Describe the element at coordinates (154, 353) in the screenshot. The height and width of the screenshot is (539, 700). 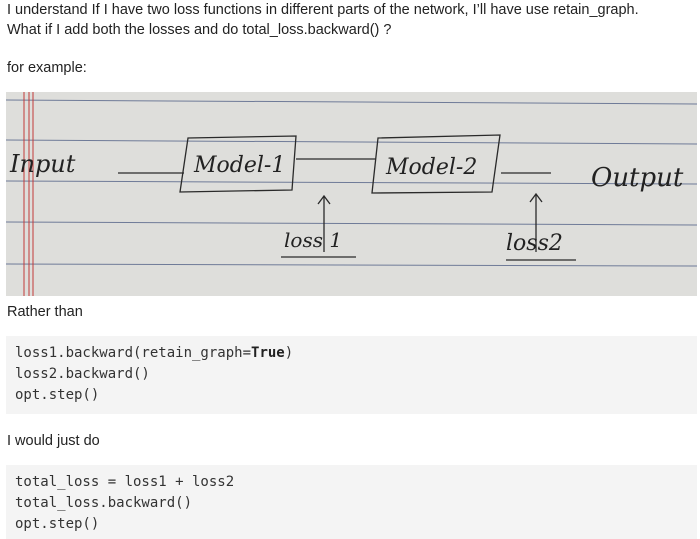
I see `code-line: loss1.backward(retain_graph=True)` at that location.